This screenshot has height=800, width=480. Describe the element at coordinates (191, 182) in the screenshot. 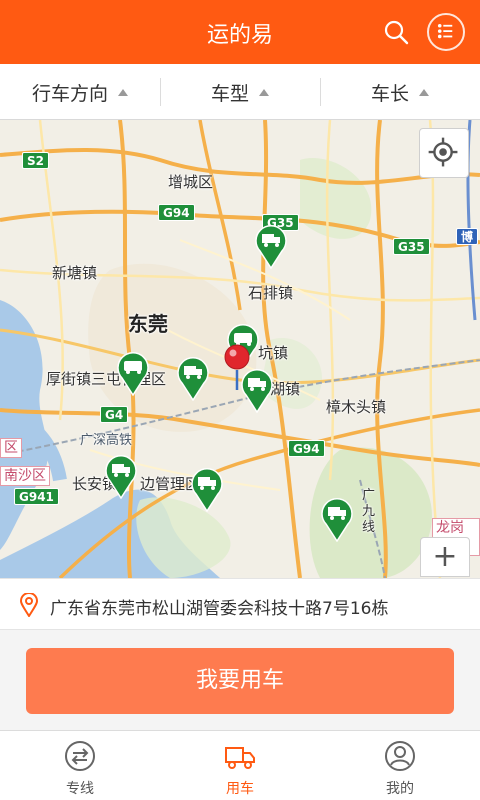

I see `place-label: 增城区` at that location.